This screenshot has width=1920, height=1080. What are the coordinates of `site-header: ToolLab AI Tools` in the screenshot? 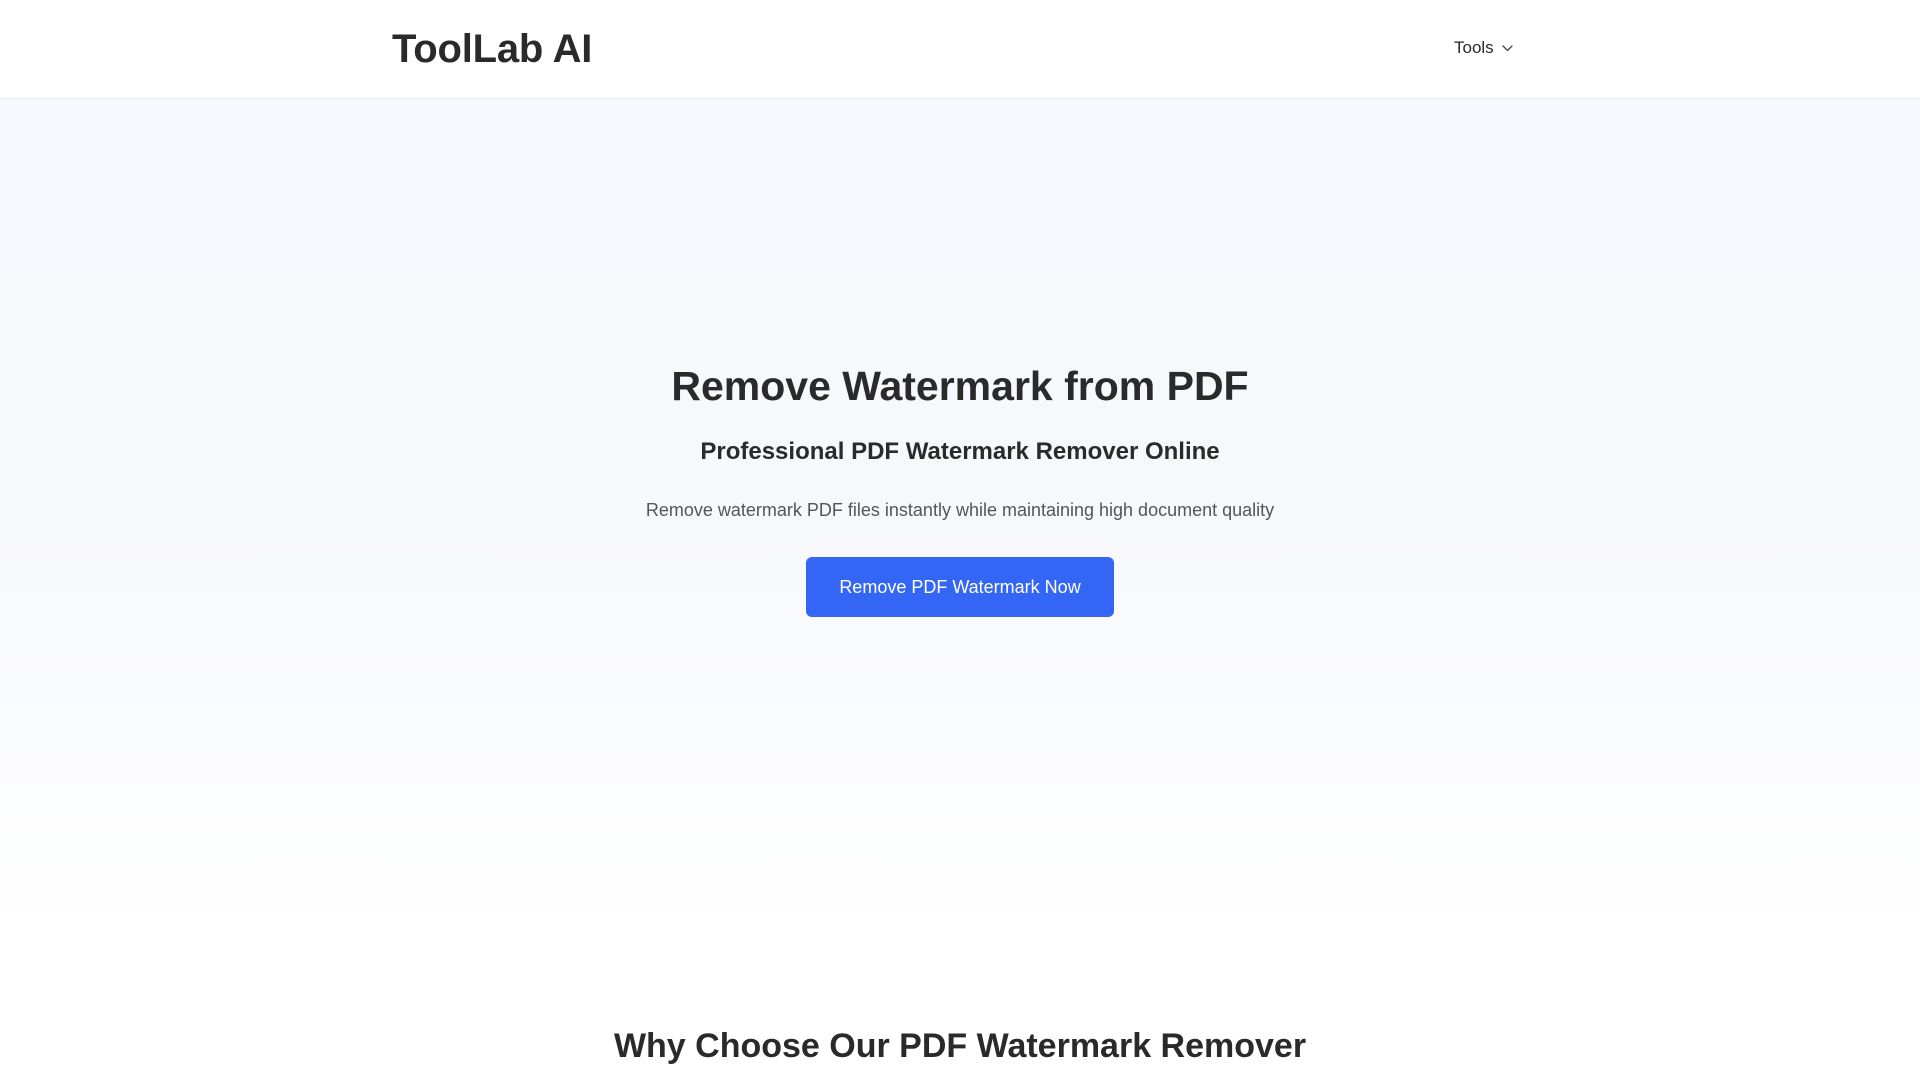 It's located at (960, 49).